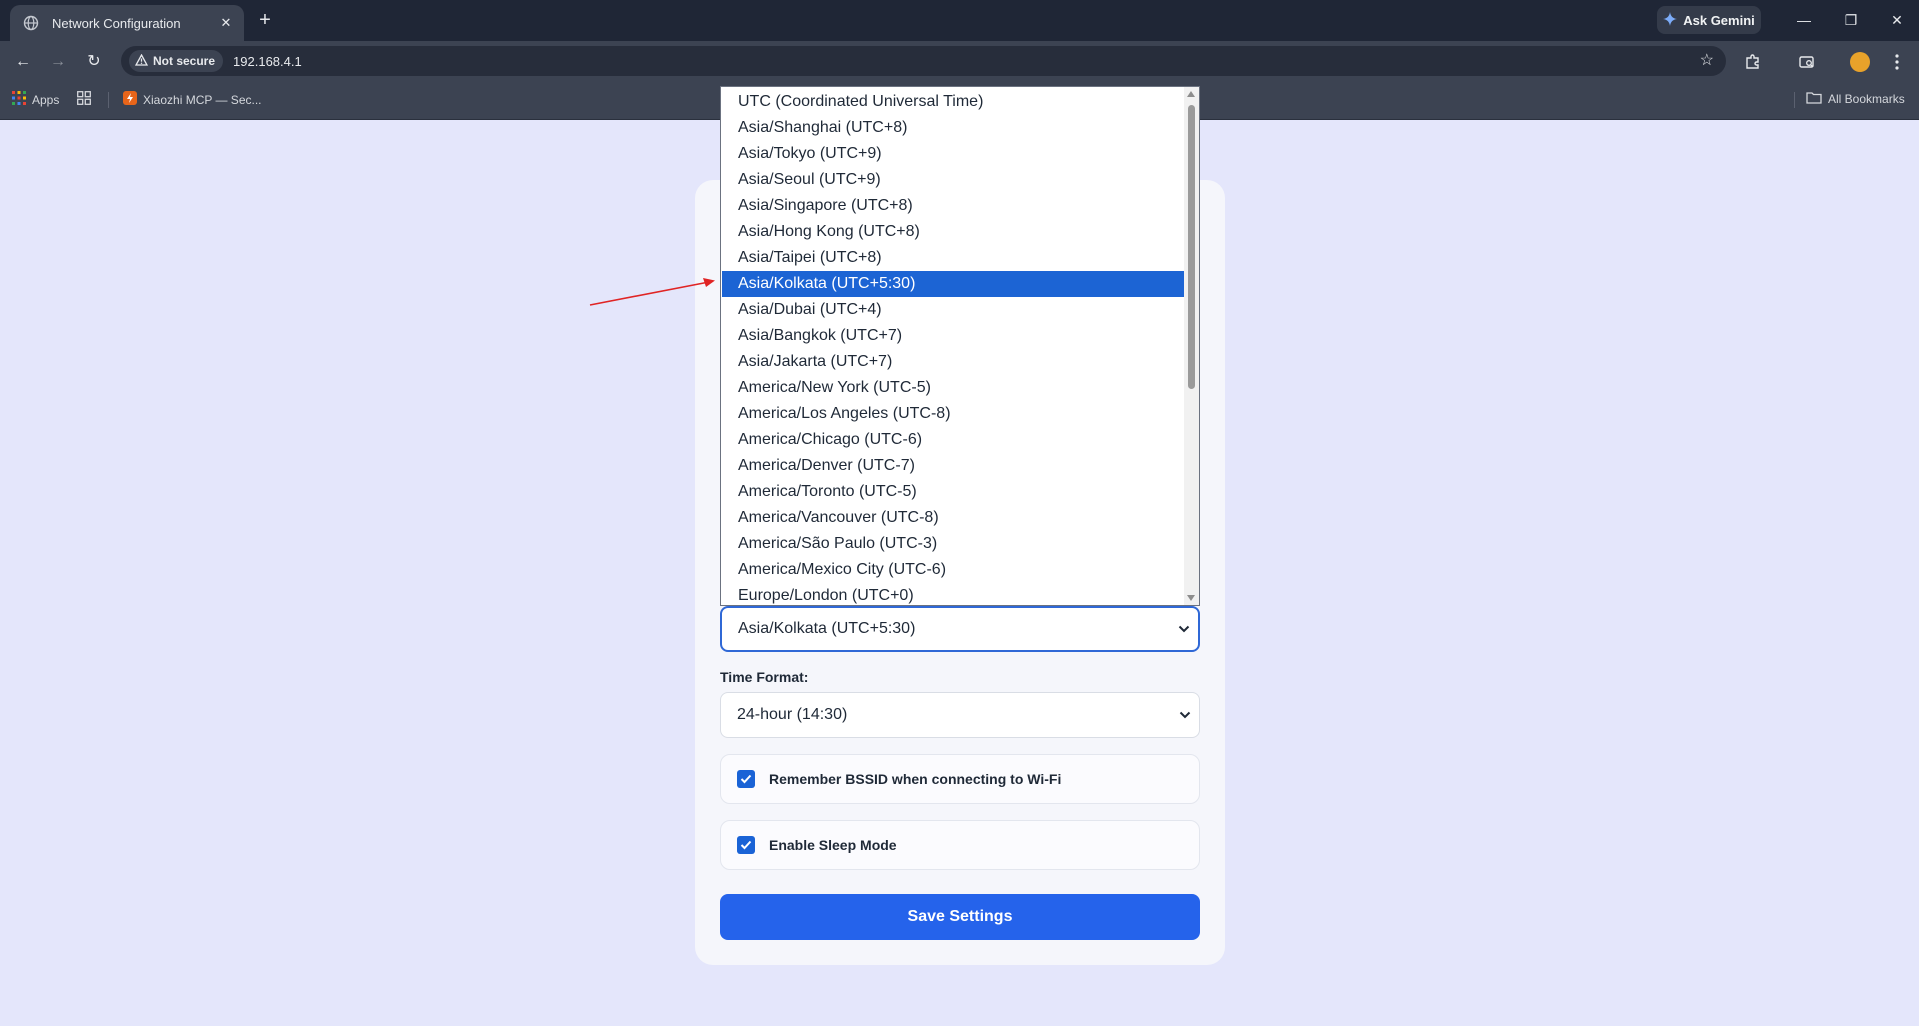  I want to click on timezone-option: America/Chicago (UTC-6), so click(953, 440).